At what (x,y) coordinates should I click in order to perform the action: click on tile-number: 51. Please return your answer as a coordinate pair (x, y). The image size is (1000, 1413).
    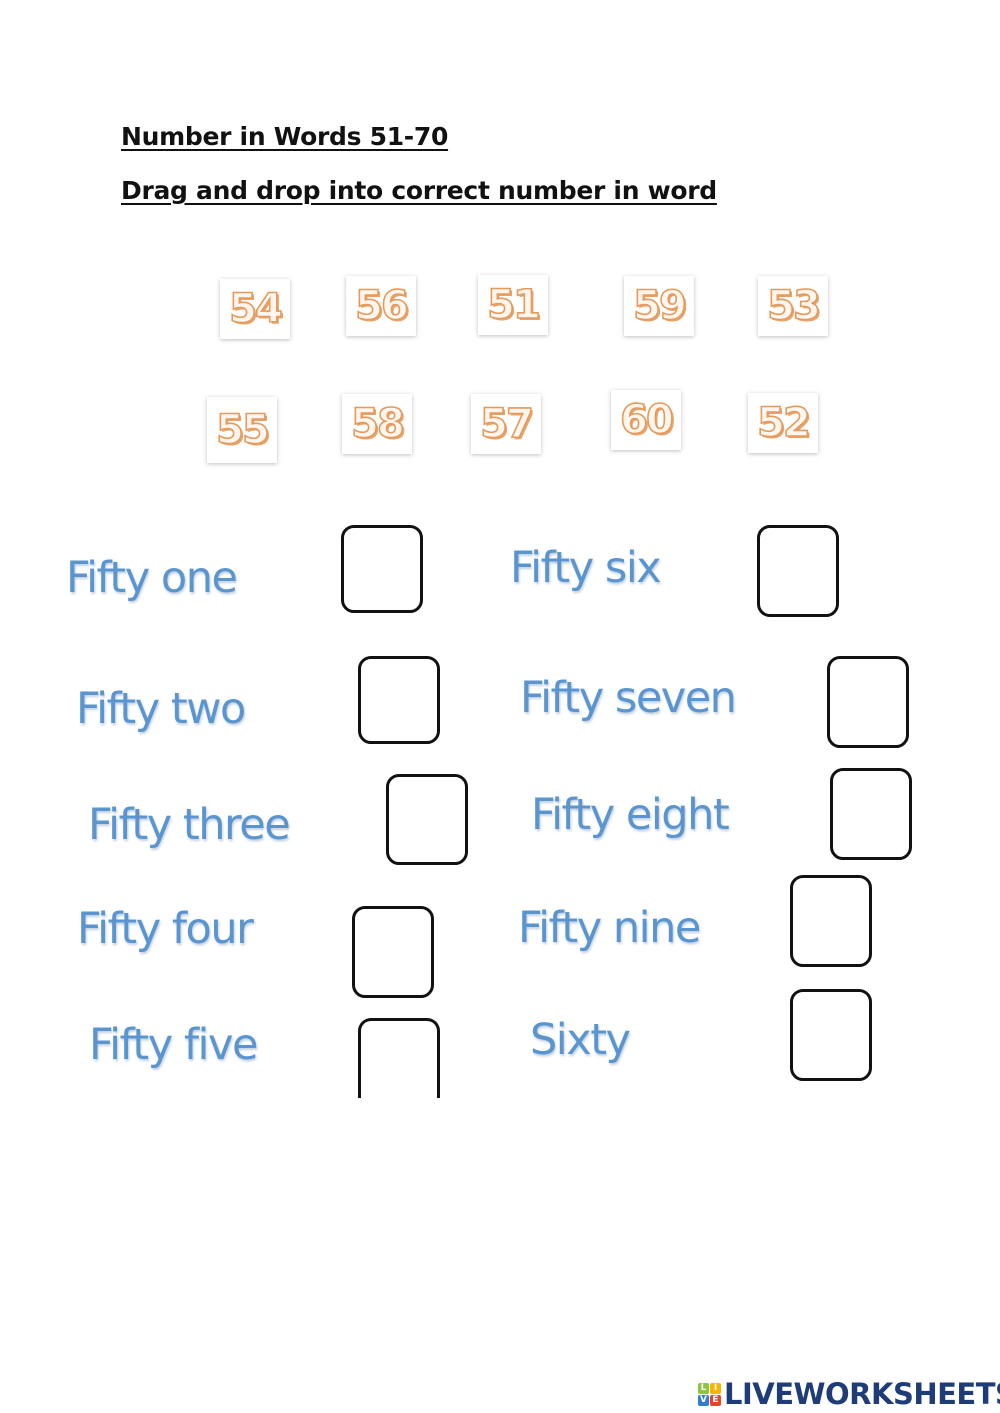
    Looking at the image, I should click on (513, 305).